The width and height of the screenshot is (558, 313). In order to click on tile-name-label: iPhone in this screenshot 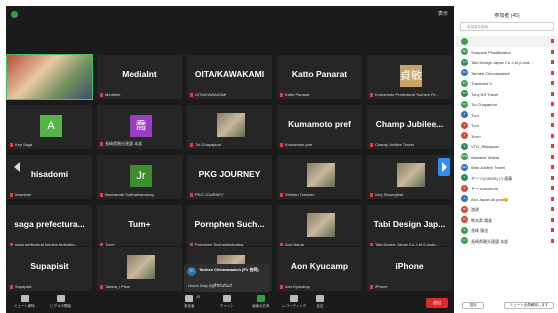, I will do `click(409, 286)`.